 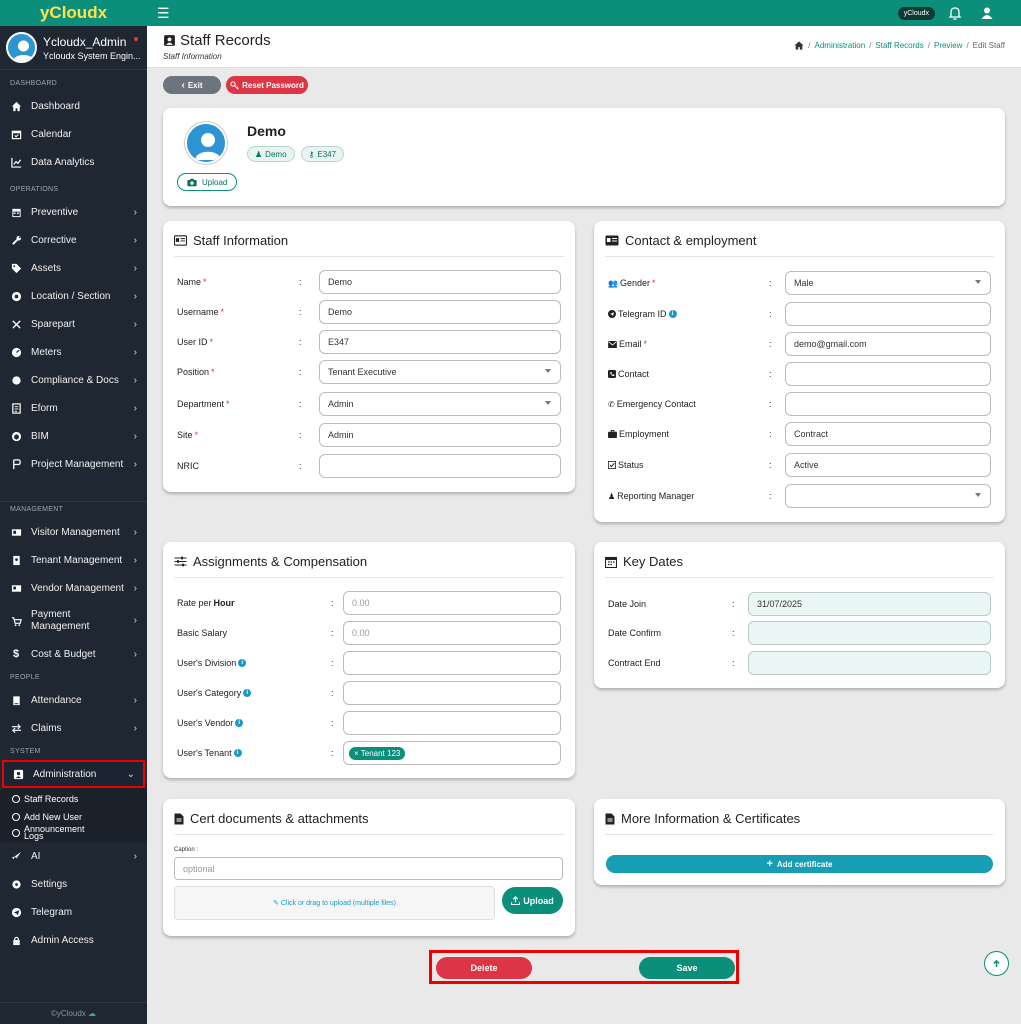 I want to click on site-input: Admin, so click(x=440, y=435).